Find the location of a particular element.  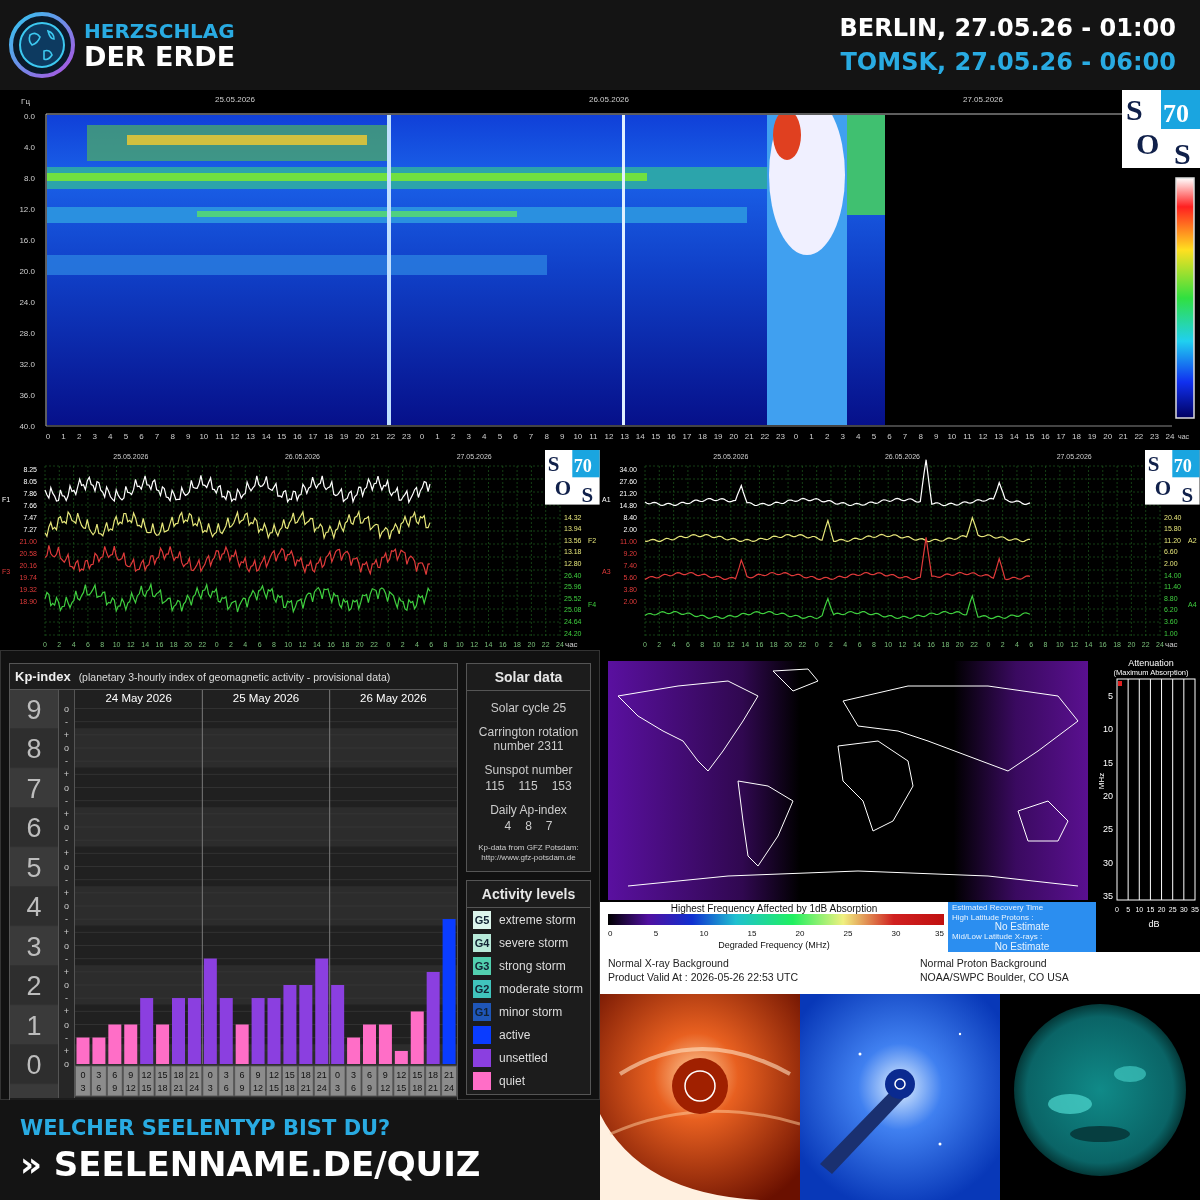

solar-label: Solar cycle 25 is located at coordinates (528, 708).